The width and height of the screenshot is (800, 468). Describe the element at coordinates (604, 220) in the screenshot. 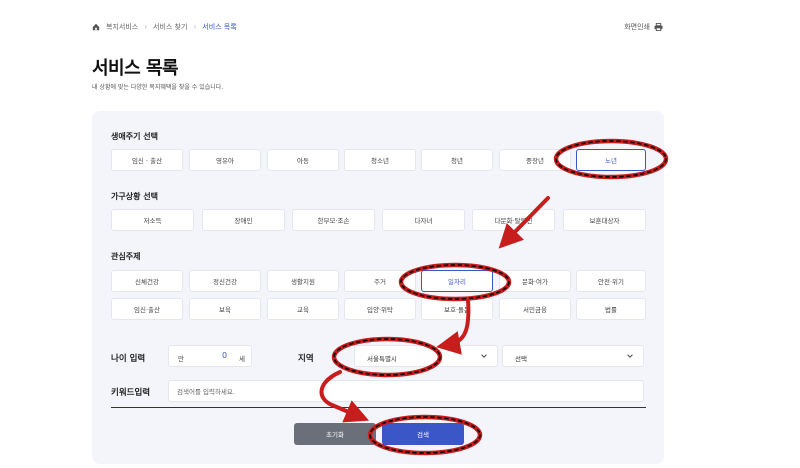

I see `household-option-veteran: 보훈대상자` at that location.